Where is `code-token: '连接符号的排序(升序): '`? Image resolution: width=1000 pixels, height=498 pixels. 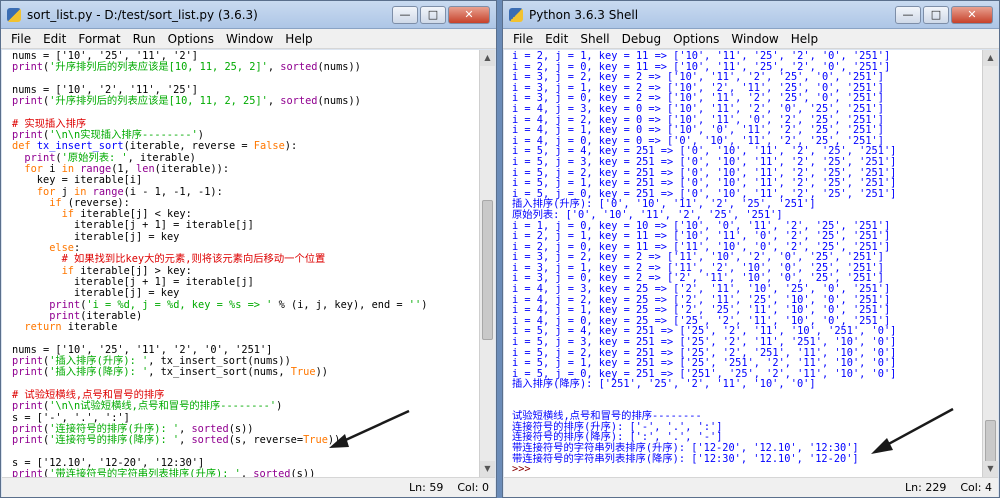 code-token: '连接符号的排序(升序): ' is located at coordinates (114, 428).